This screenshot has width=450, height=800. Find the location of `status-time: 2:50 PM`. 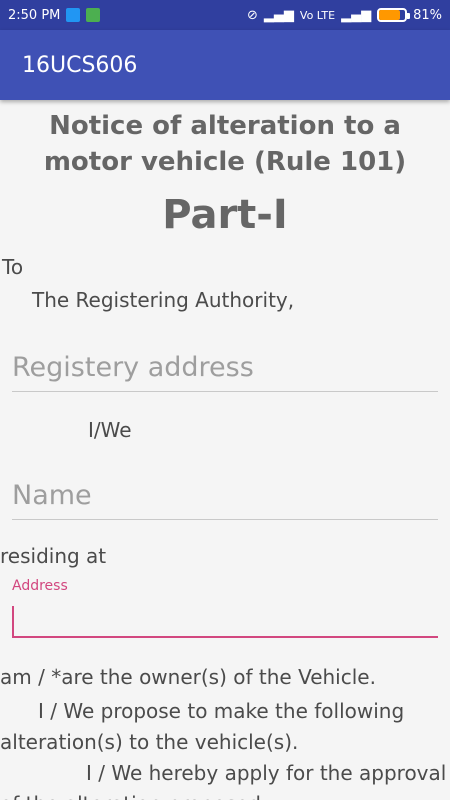

status-time: 2:50 PM is located at coordinates (34, 15).